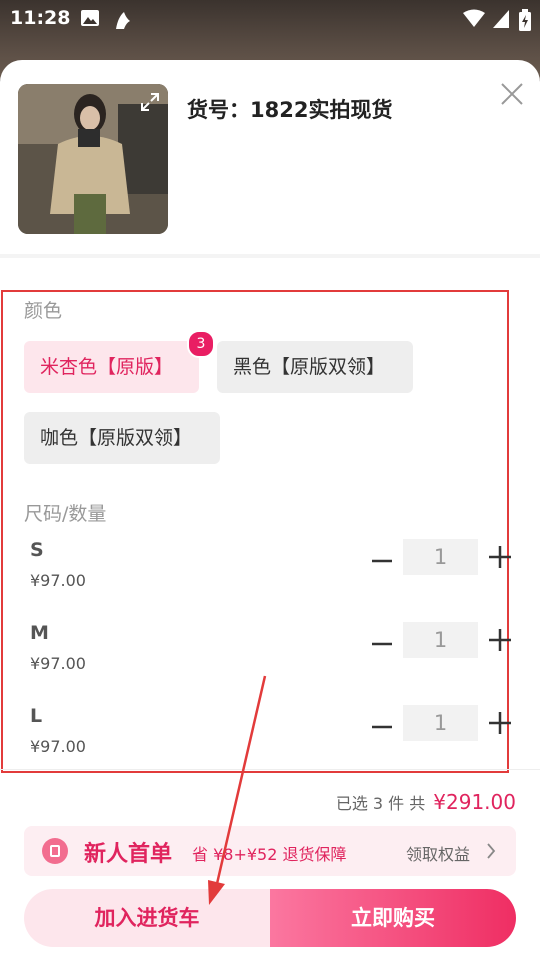 The width and height of the screenshot is (540, 960). What do you see at coordinates (122, 438) in the screenshot?
I see `color-option-brown: 咖色【原版双领】` at bounding box center [122, 438].